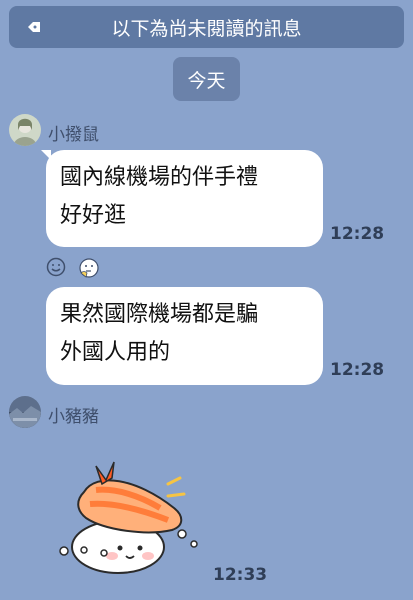 The height and width of the screenshot is (600, 413). Describe the element at coordinates (159, 177) in the screenshot. I see `message-line: 國內線機場的伴手禮` at that location.